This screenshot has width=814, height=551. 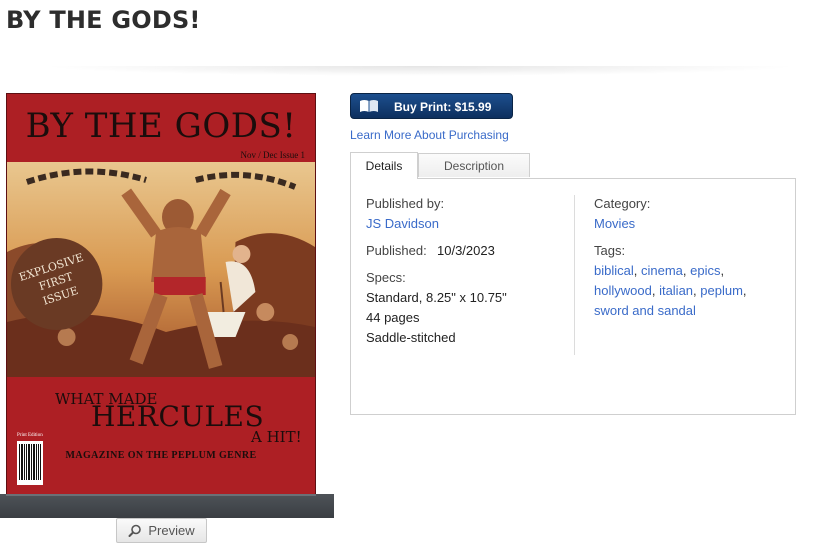 What do you see at coordinates (614, 270) in the screenshot?
I see `tag-link: biblical` at bounding box center [614, 270].